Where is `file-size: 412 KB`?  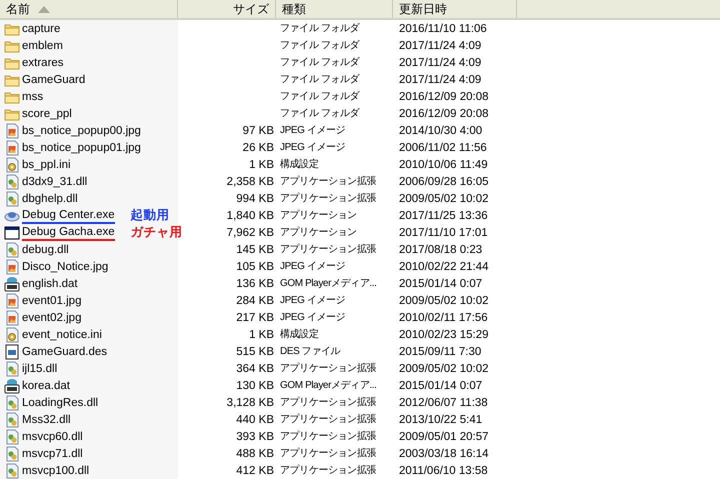
file-size: 412 KB is located at coordinates (255, 471).